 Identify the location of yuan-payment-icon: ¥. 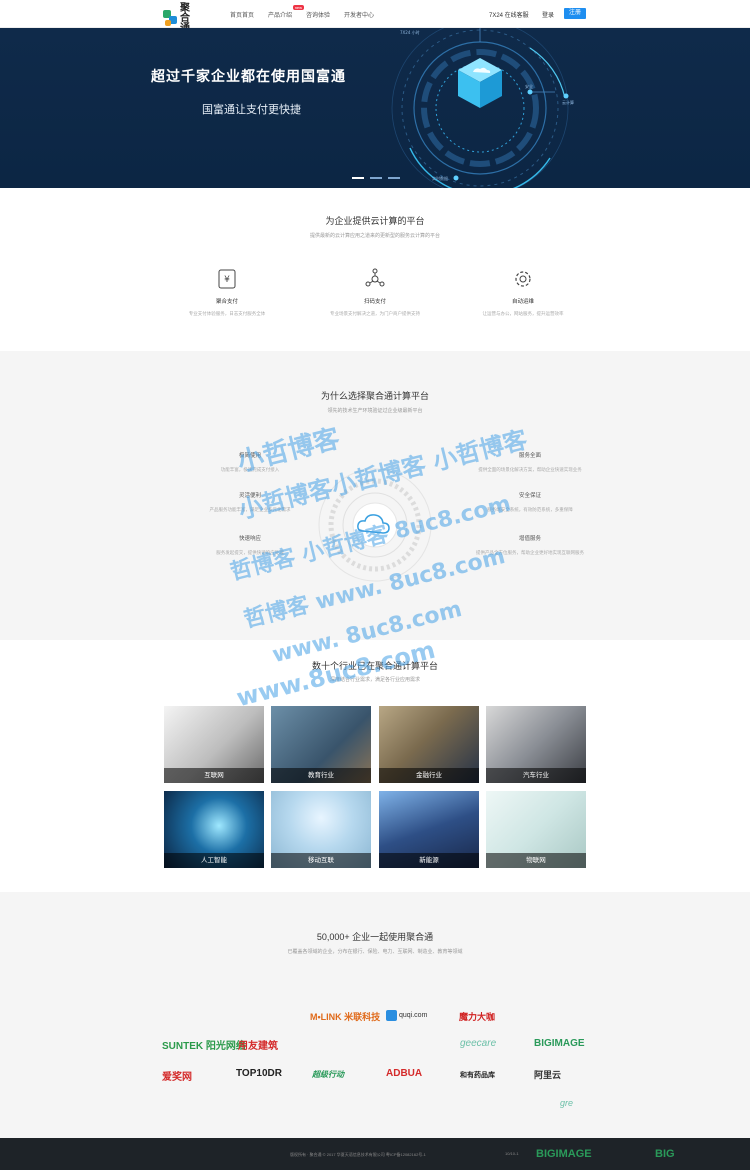
(227, 279).